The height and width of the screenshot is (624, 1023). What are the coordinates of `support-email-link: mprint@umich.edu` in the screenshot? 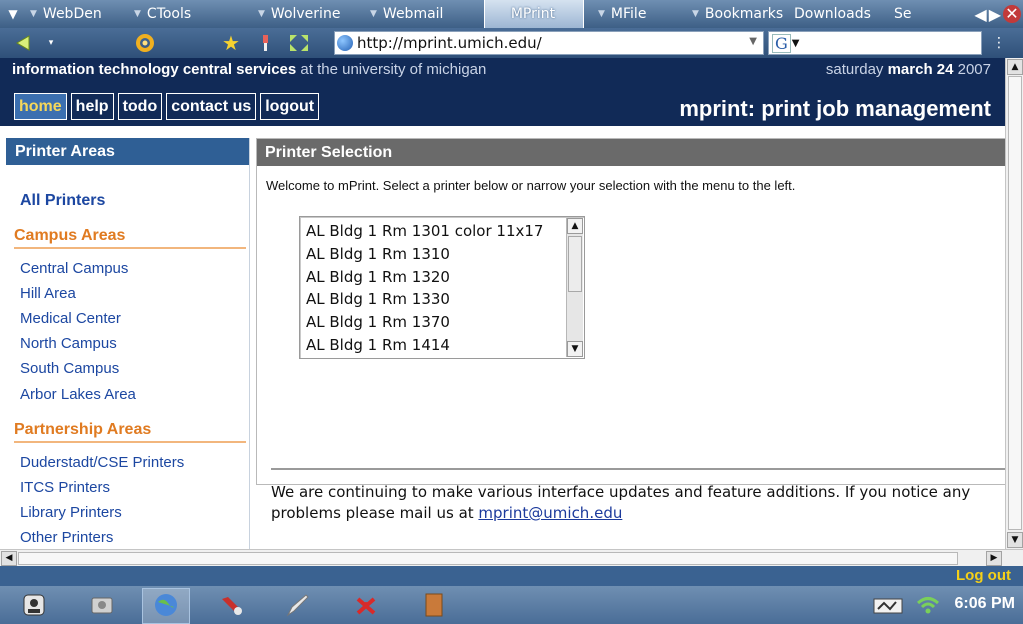 It's located at (550, 513).